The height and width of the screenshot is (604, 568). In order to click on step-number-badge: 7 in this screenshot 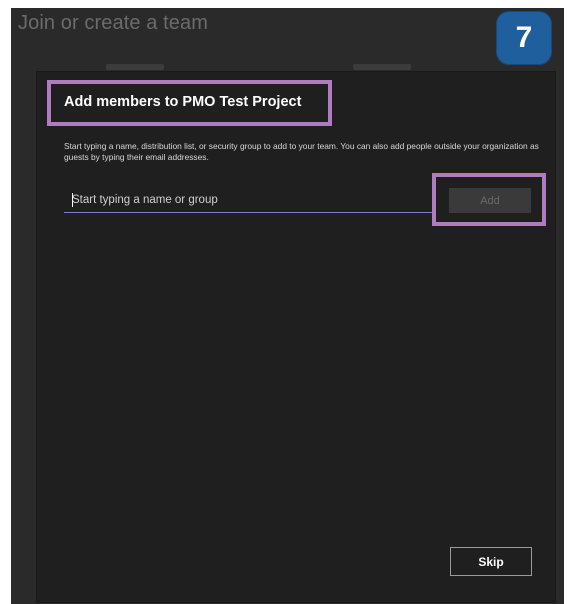, I will do `click(524, 38)`.